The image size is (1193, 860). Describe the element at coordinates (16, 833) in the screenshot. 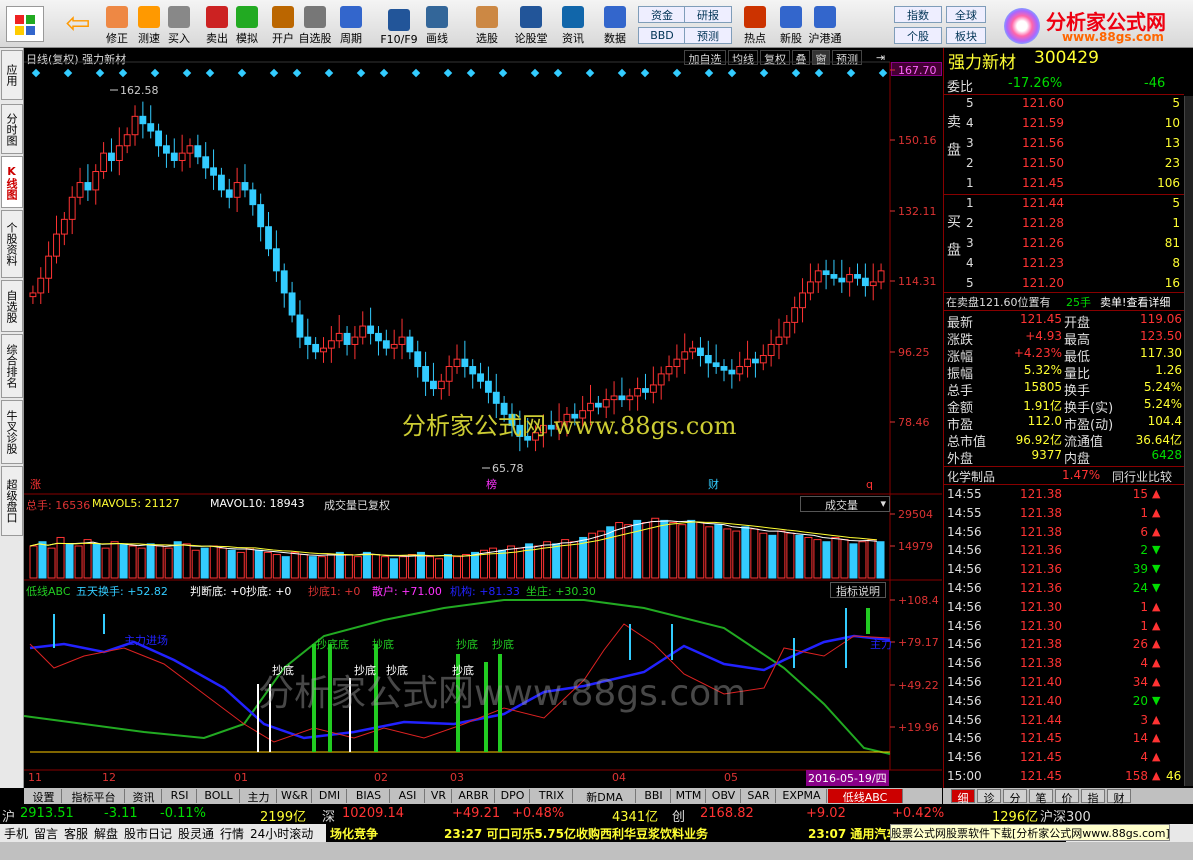

I see `status-link-0: 手机` at that location.